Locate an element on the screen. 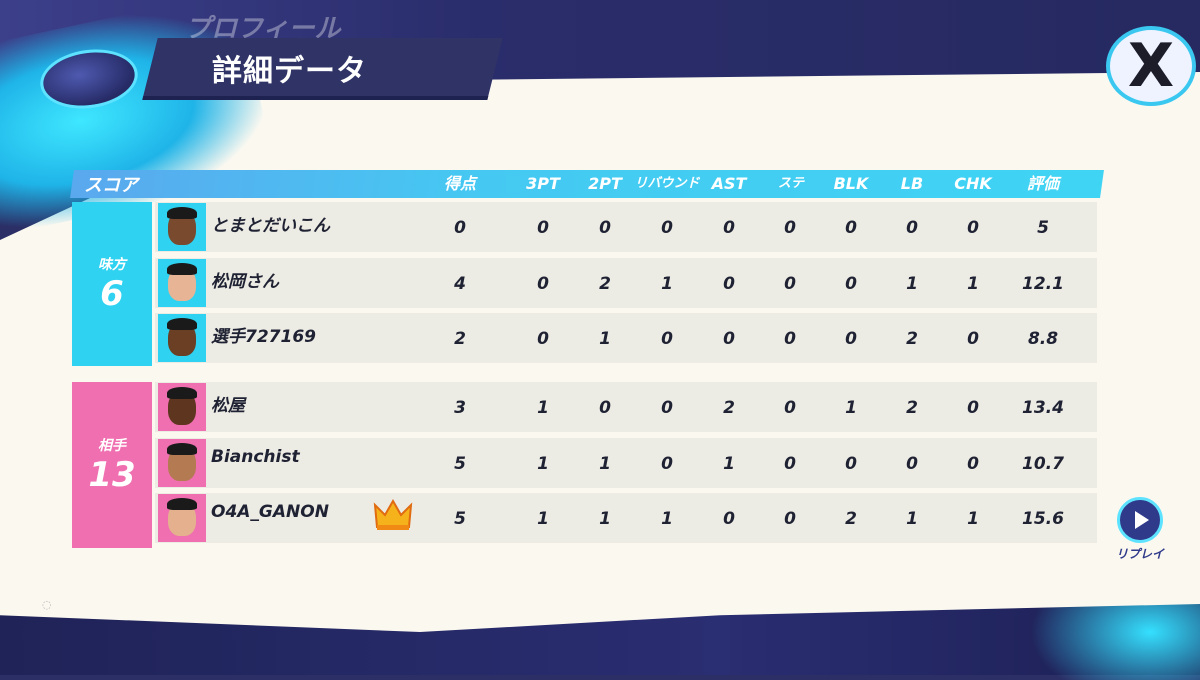 Image resolution: width=1200 pixels, height=680 pixels. stat-cell: 10.7 is located at coordinates (1043, 464).